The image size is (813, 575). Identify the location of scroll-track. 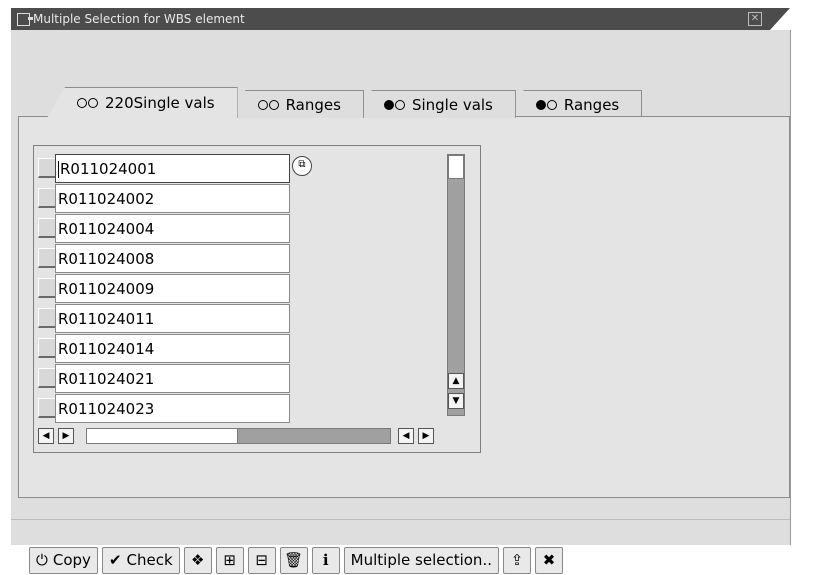
(238, 436).